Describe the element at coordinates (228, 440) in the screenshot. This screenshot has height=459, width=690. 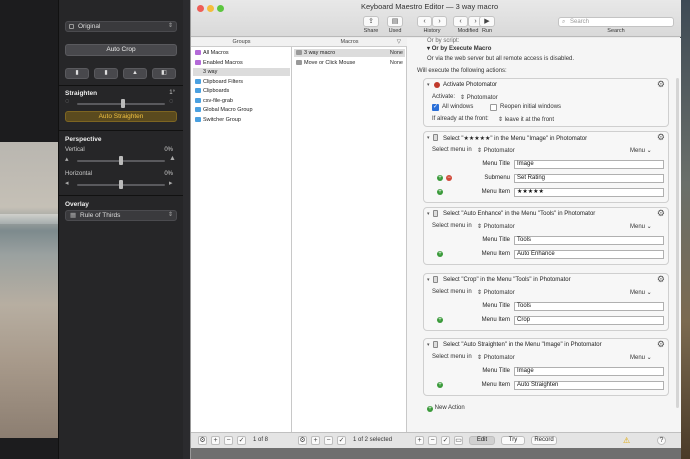
I see `remove-group-button: −` at that location.